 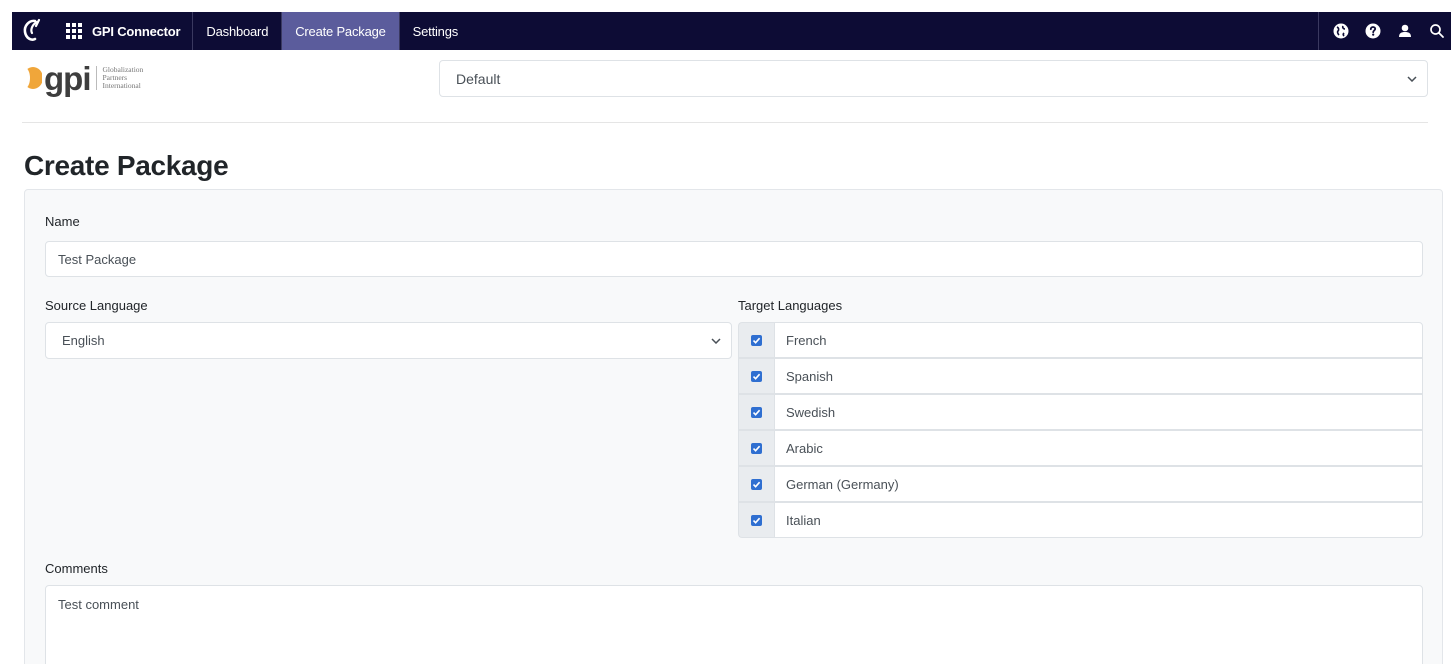 What do you see at coordinates (96, 305) in the screenshot?
I see `source-language-label: Source Language` at bounding box center [96, 305].